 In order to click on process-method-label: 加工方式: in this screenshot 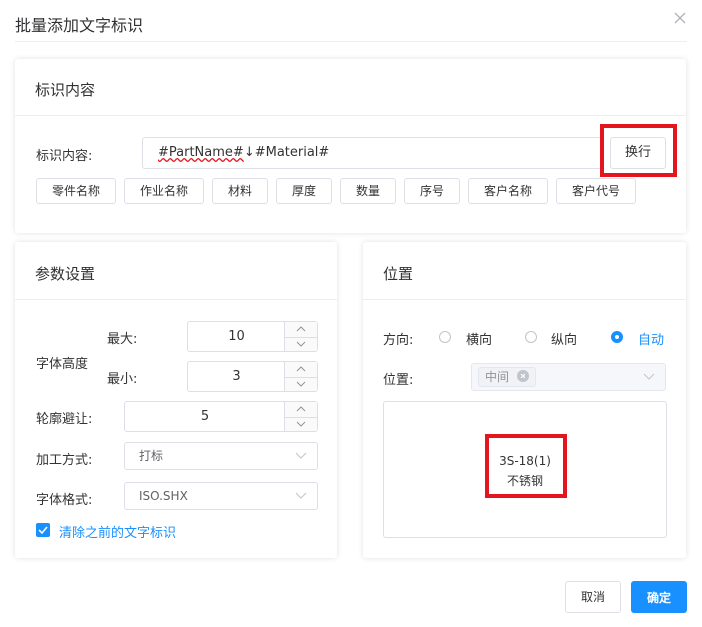, I will do `click(64, 460)`.